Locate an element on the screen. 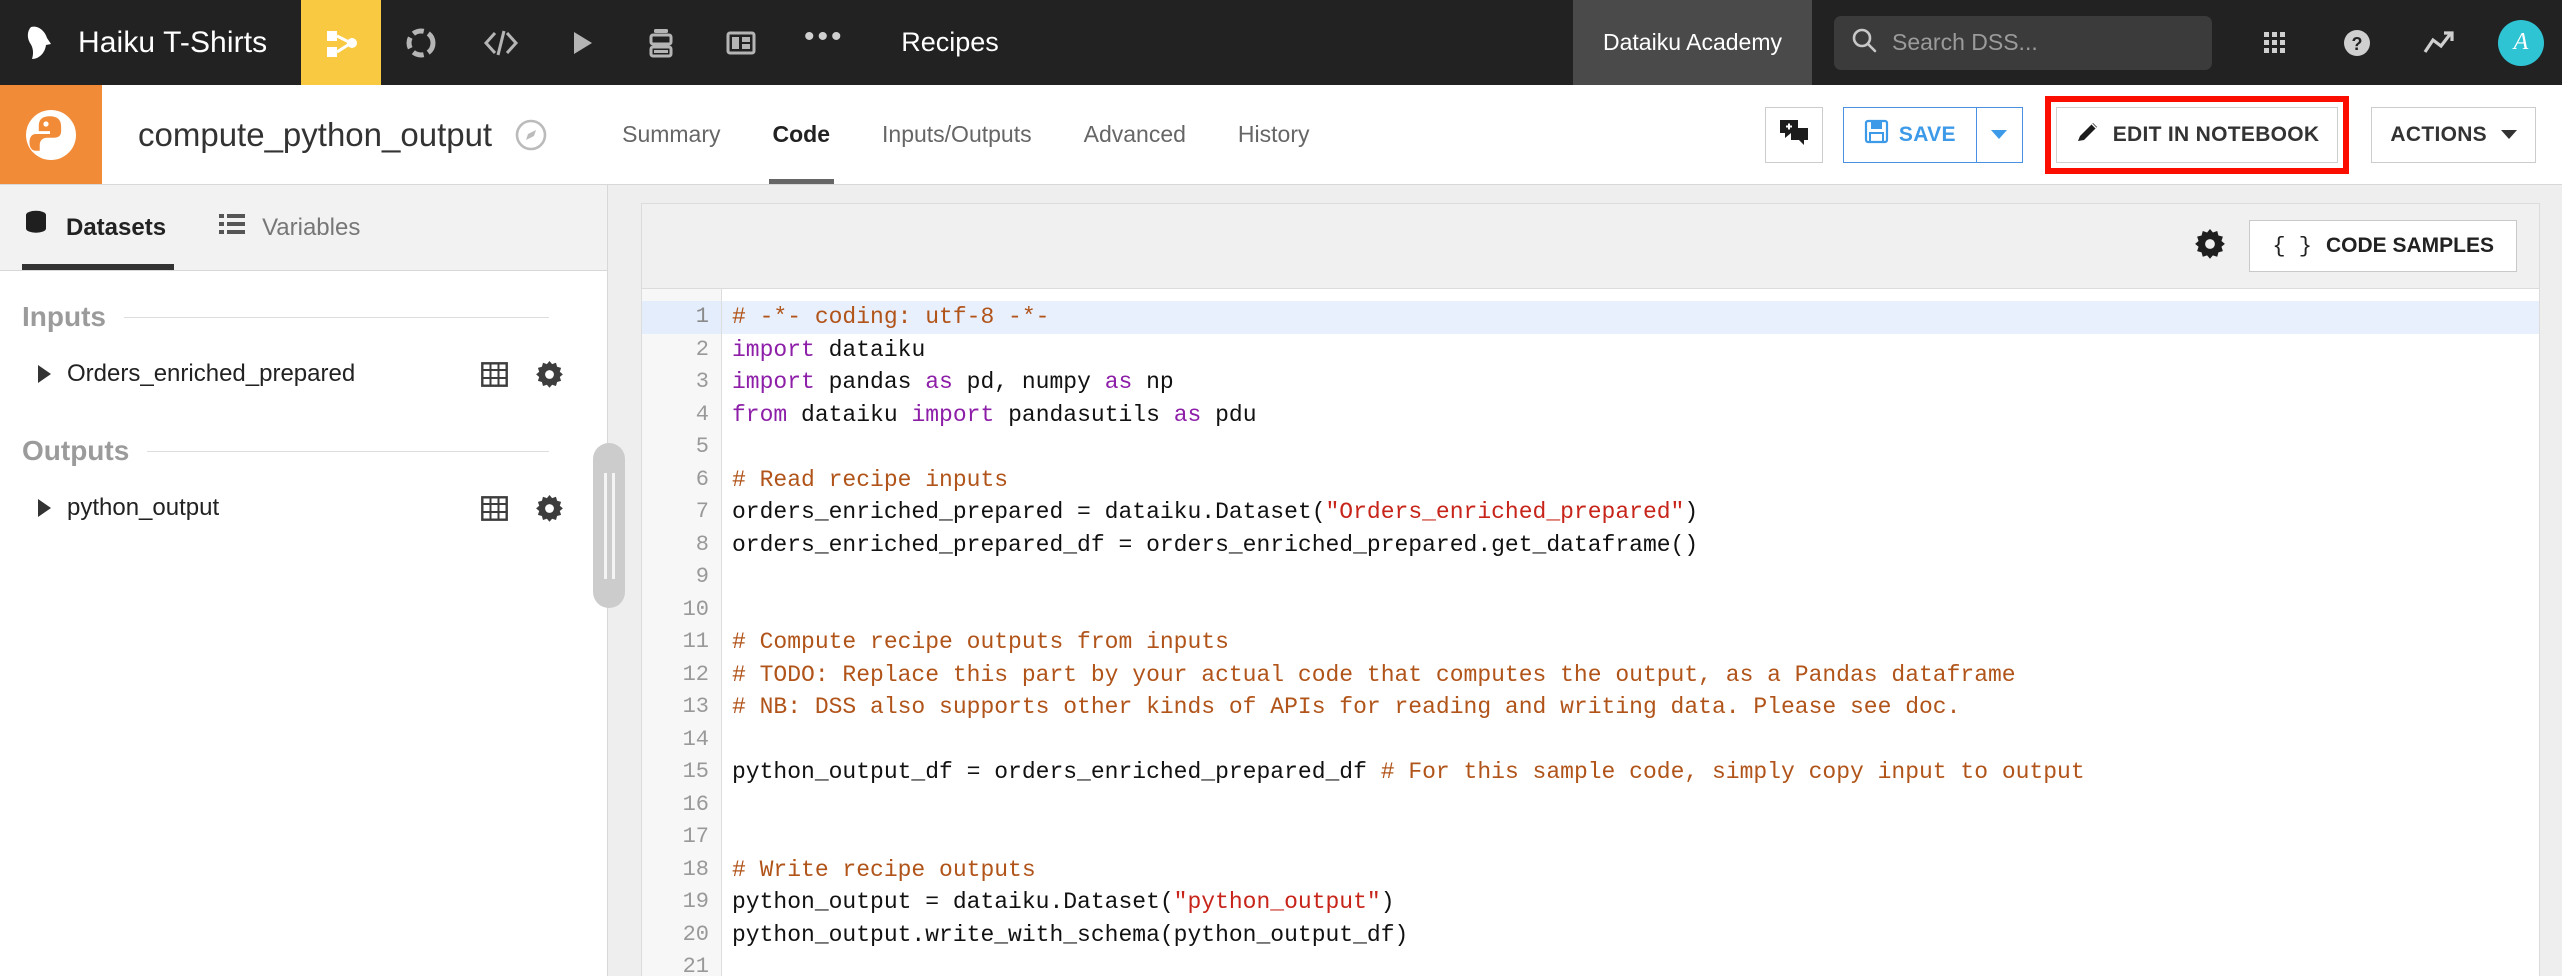  search-input is located at coordinates (2044, 42).